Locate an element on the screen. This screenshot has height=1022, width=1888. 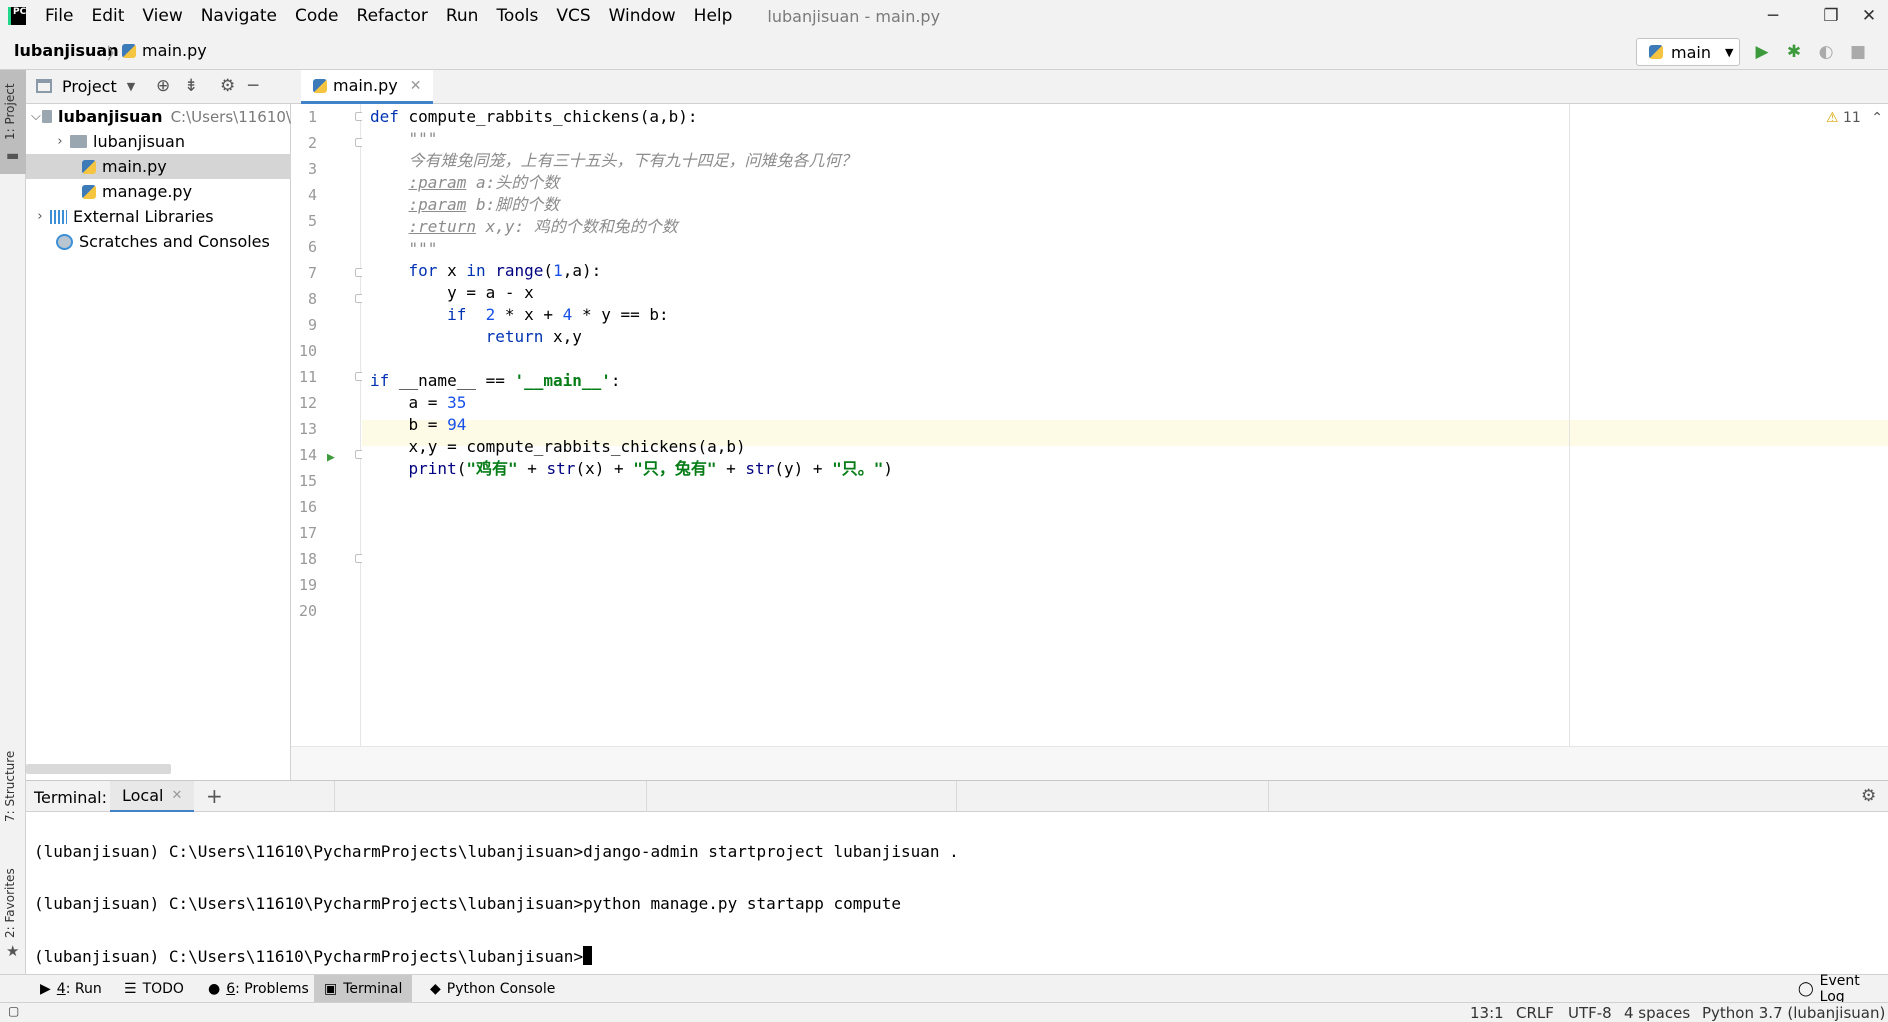
tree-item-main-py: main.py is located at coordinates (158, 166).